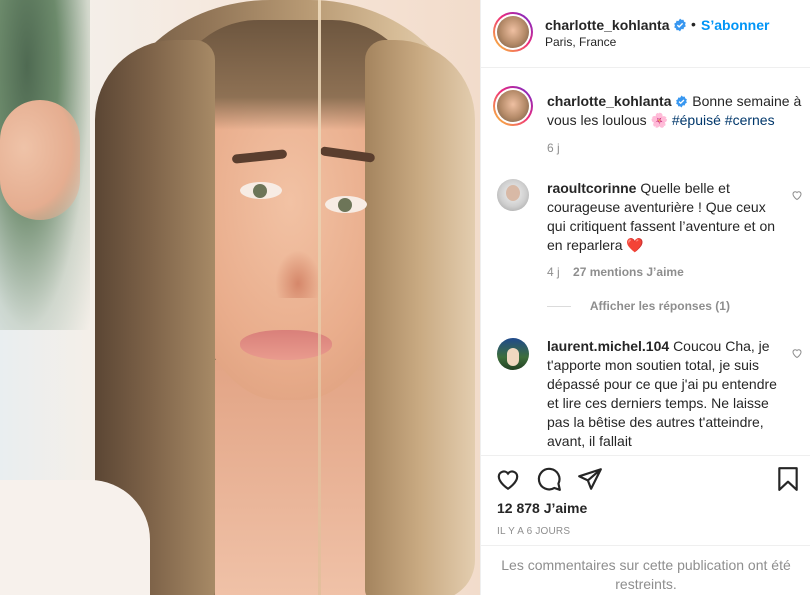 The image size is (810, 595). Describe the element at coordinates (608, 346) in the screenshot. I see `commenter-username: laurent.michel.104` at that location.